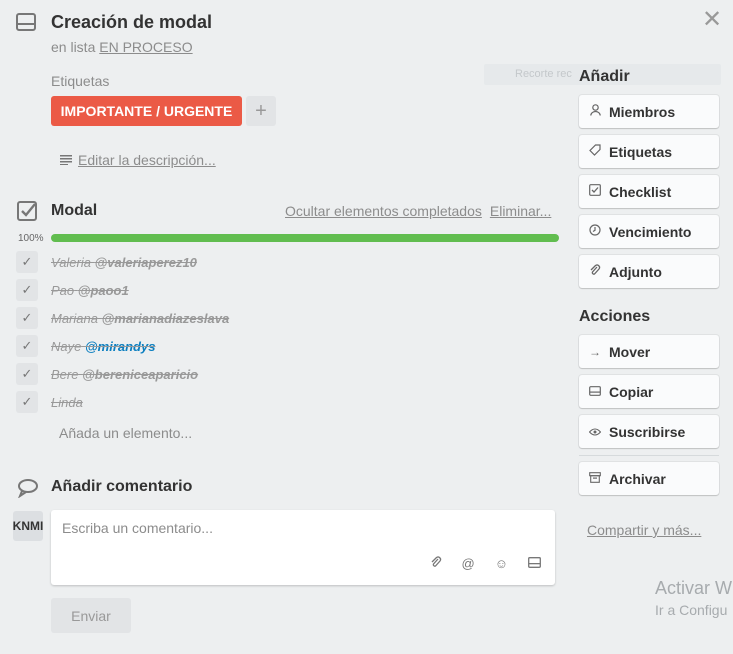 Image resolution: width=733 pixels, height=654 pixels. I want to click on activation-watermark-subtitle: Ir a Configu, so click(691, 610).